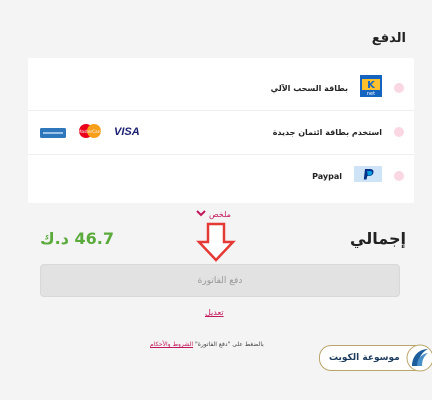 Image resolution: width=432 pixels, height=400 pixels. I want to click on visa-logo-icon: VISA, so click(127, 132).